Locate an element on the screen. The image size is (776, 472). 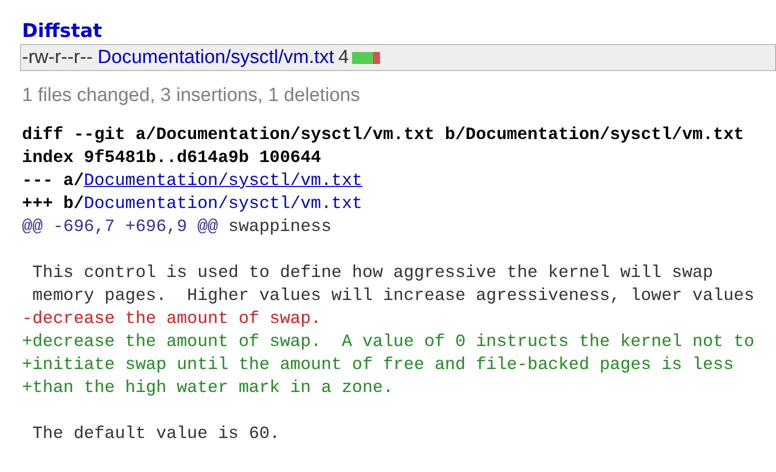
context-line: This control is used to define how aggressive the kernel will swap is located at coordinates (372, 274).